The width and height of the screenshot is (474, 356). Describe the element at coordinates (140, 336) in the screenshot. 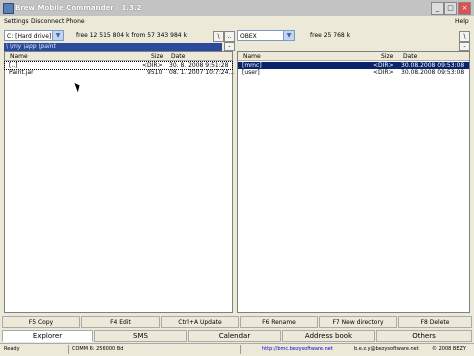

I see `tab-sms: SMS` at that location.